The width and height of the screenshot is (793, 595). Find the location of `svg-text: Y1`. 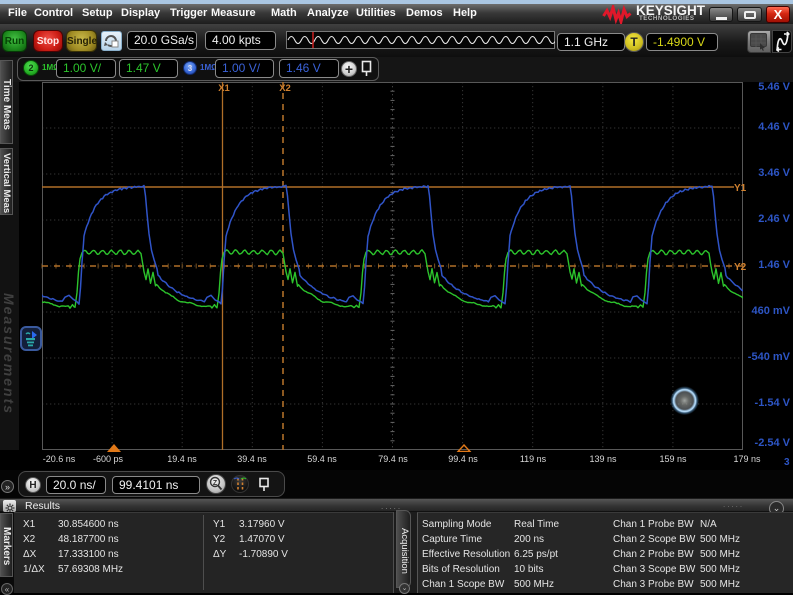

svg-text: Y1 is located at coordinates (740, 188).